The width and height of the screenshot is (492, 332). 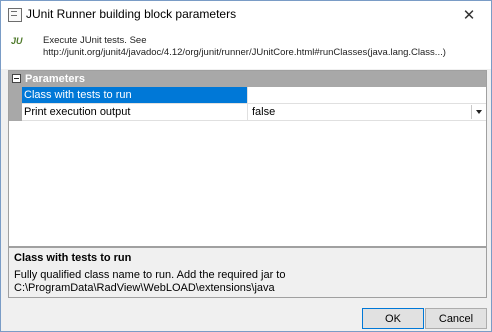 What do you see at coordinates (19, 41) in the screenshot?
I see `logo-letter-u: U` at bounding box center [19, 41].